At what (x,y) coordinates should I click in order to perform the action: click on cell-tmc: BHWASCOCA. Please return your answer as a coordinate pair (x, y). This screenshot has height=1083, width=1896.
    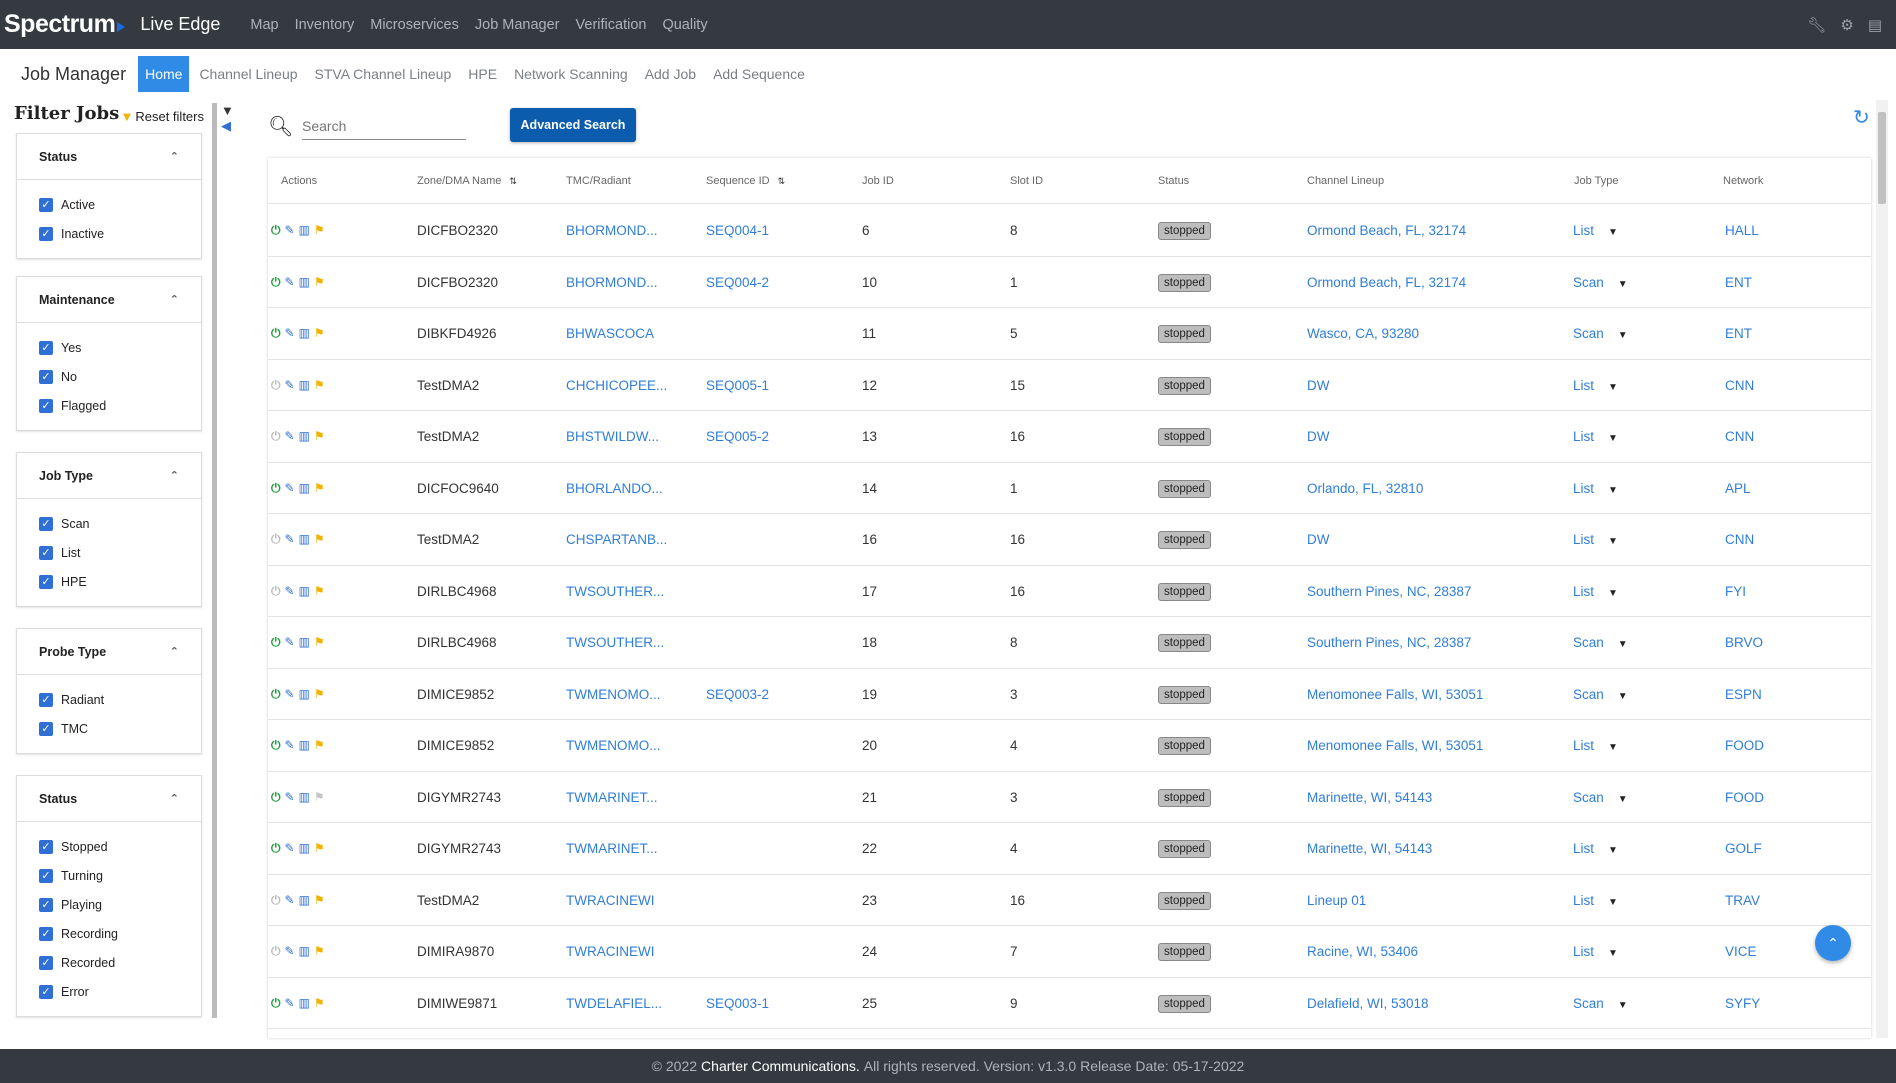
    Looking at the image, I should click on (610, 333).